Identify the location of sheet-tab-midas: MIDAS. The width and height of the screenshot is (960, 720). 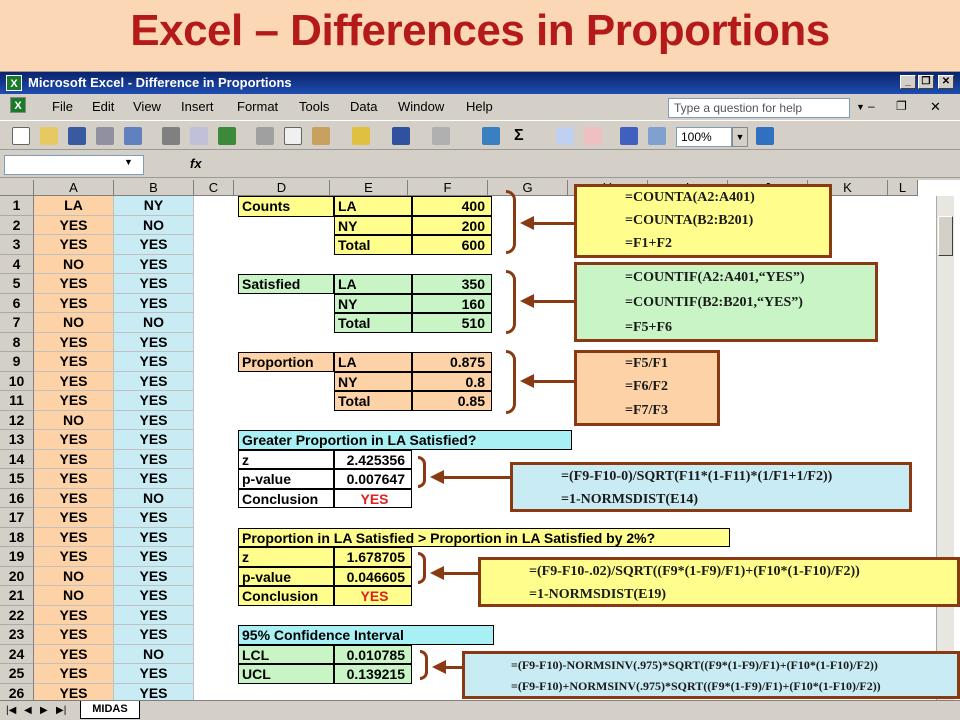
(110, 710).